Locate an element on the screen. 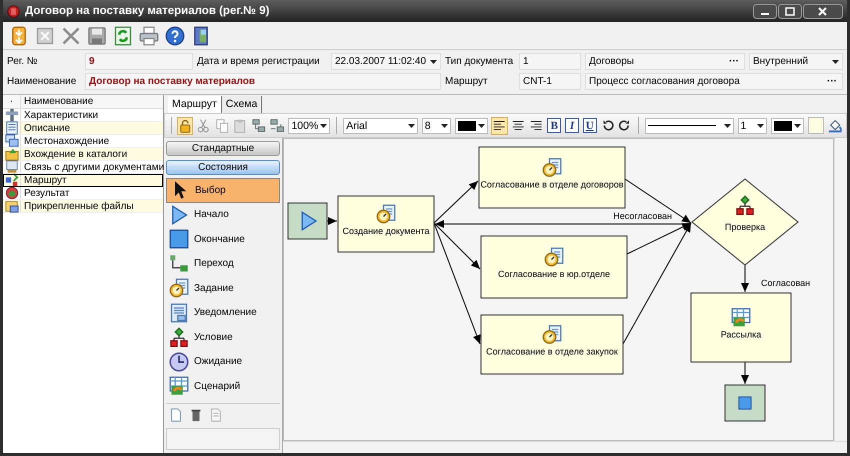 This screenshot has height=456, width=850. condition-node is located at coordinates (745, 222).